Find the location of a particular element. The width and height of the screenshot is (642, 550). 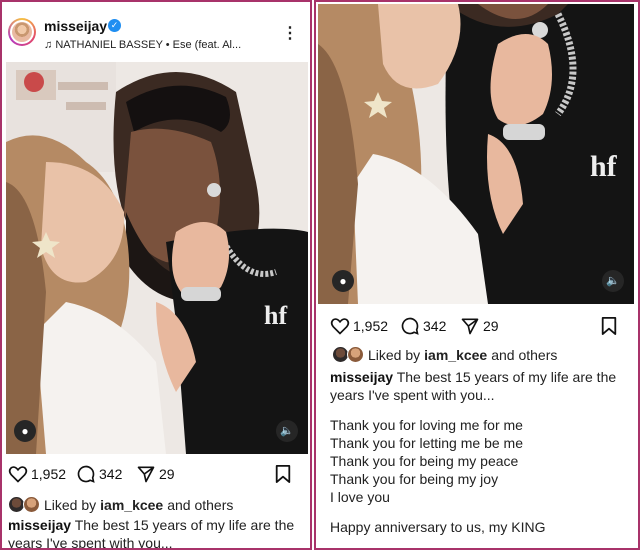

caption-closing: Happy anniversary to us, my KING is located at coordinates (438, 527).